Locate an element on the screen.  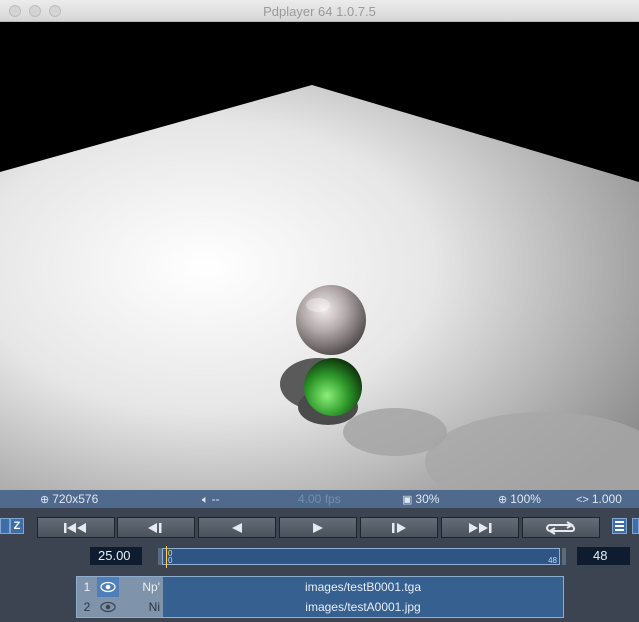
zoom-icon: ⊕ is located at coordinates (503, 500).